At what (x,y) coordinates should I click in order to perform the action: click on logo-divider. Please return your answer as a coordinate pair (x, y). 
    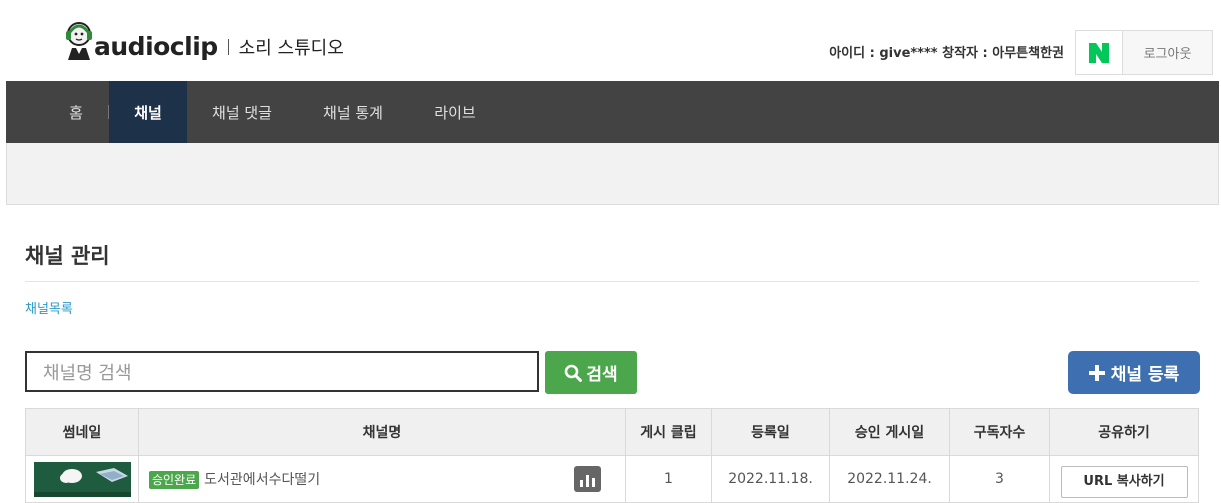
    Looking at the image, I should click on (228, 47).